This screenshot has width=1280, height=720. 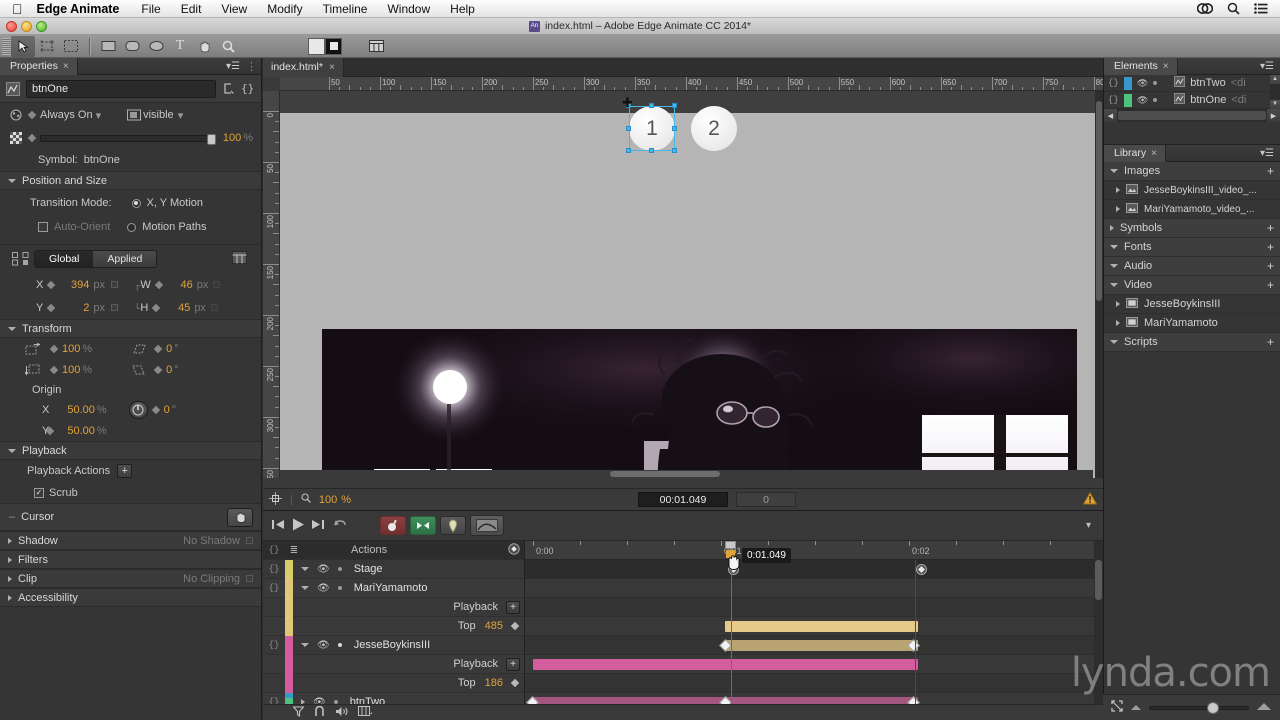 I want to click on element-row-btnOne: {} 👁 btnOne <di, so click(x=1192, y=100).